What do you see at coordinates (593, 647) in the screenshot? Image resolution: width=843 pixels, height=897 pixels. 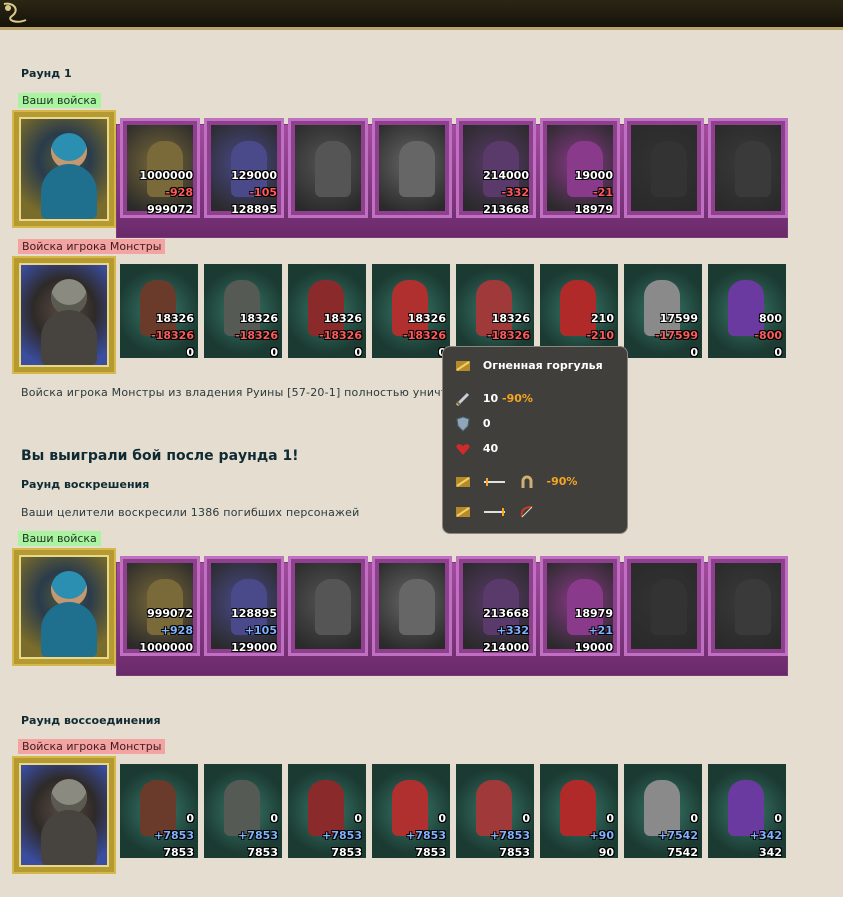 I see `unit-count-n3: 19000` at bounding box center [593, 647].